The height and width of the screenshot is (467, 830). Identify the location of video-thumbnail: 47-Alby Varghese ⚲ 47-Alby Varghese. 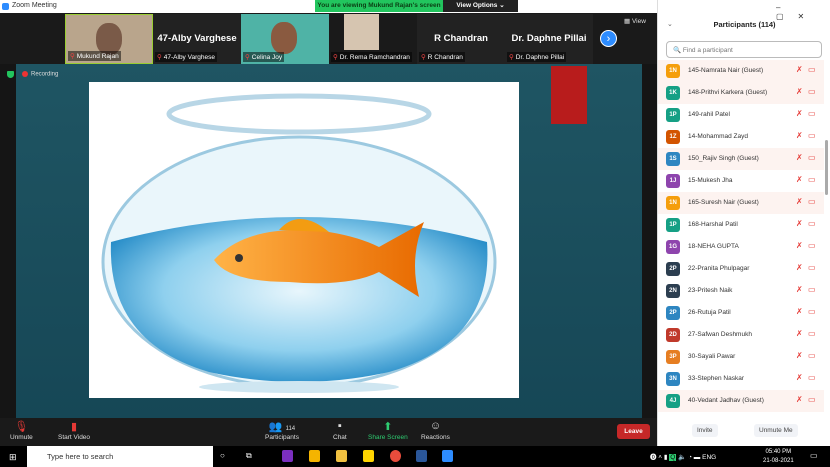
(197, 39).